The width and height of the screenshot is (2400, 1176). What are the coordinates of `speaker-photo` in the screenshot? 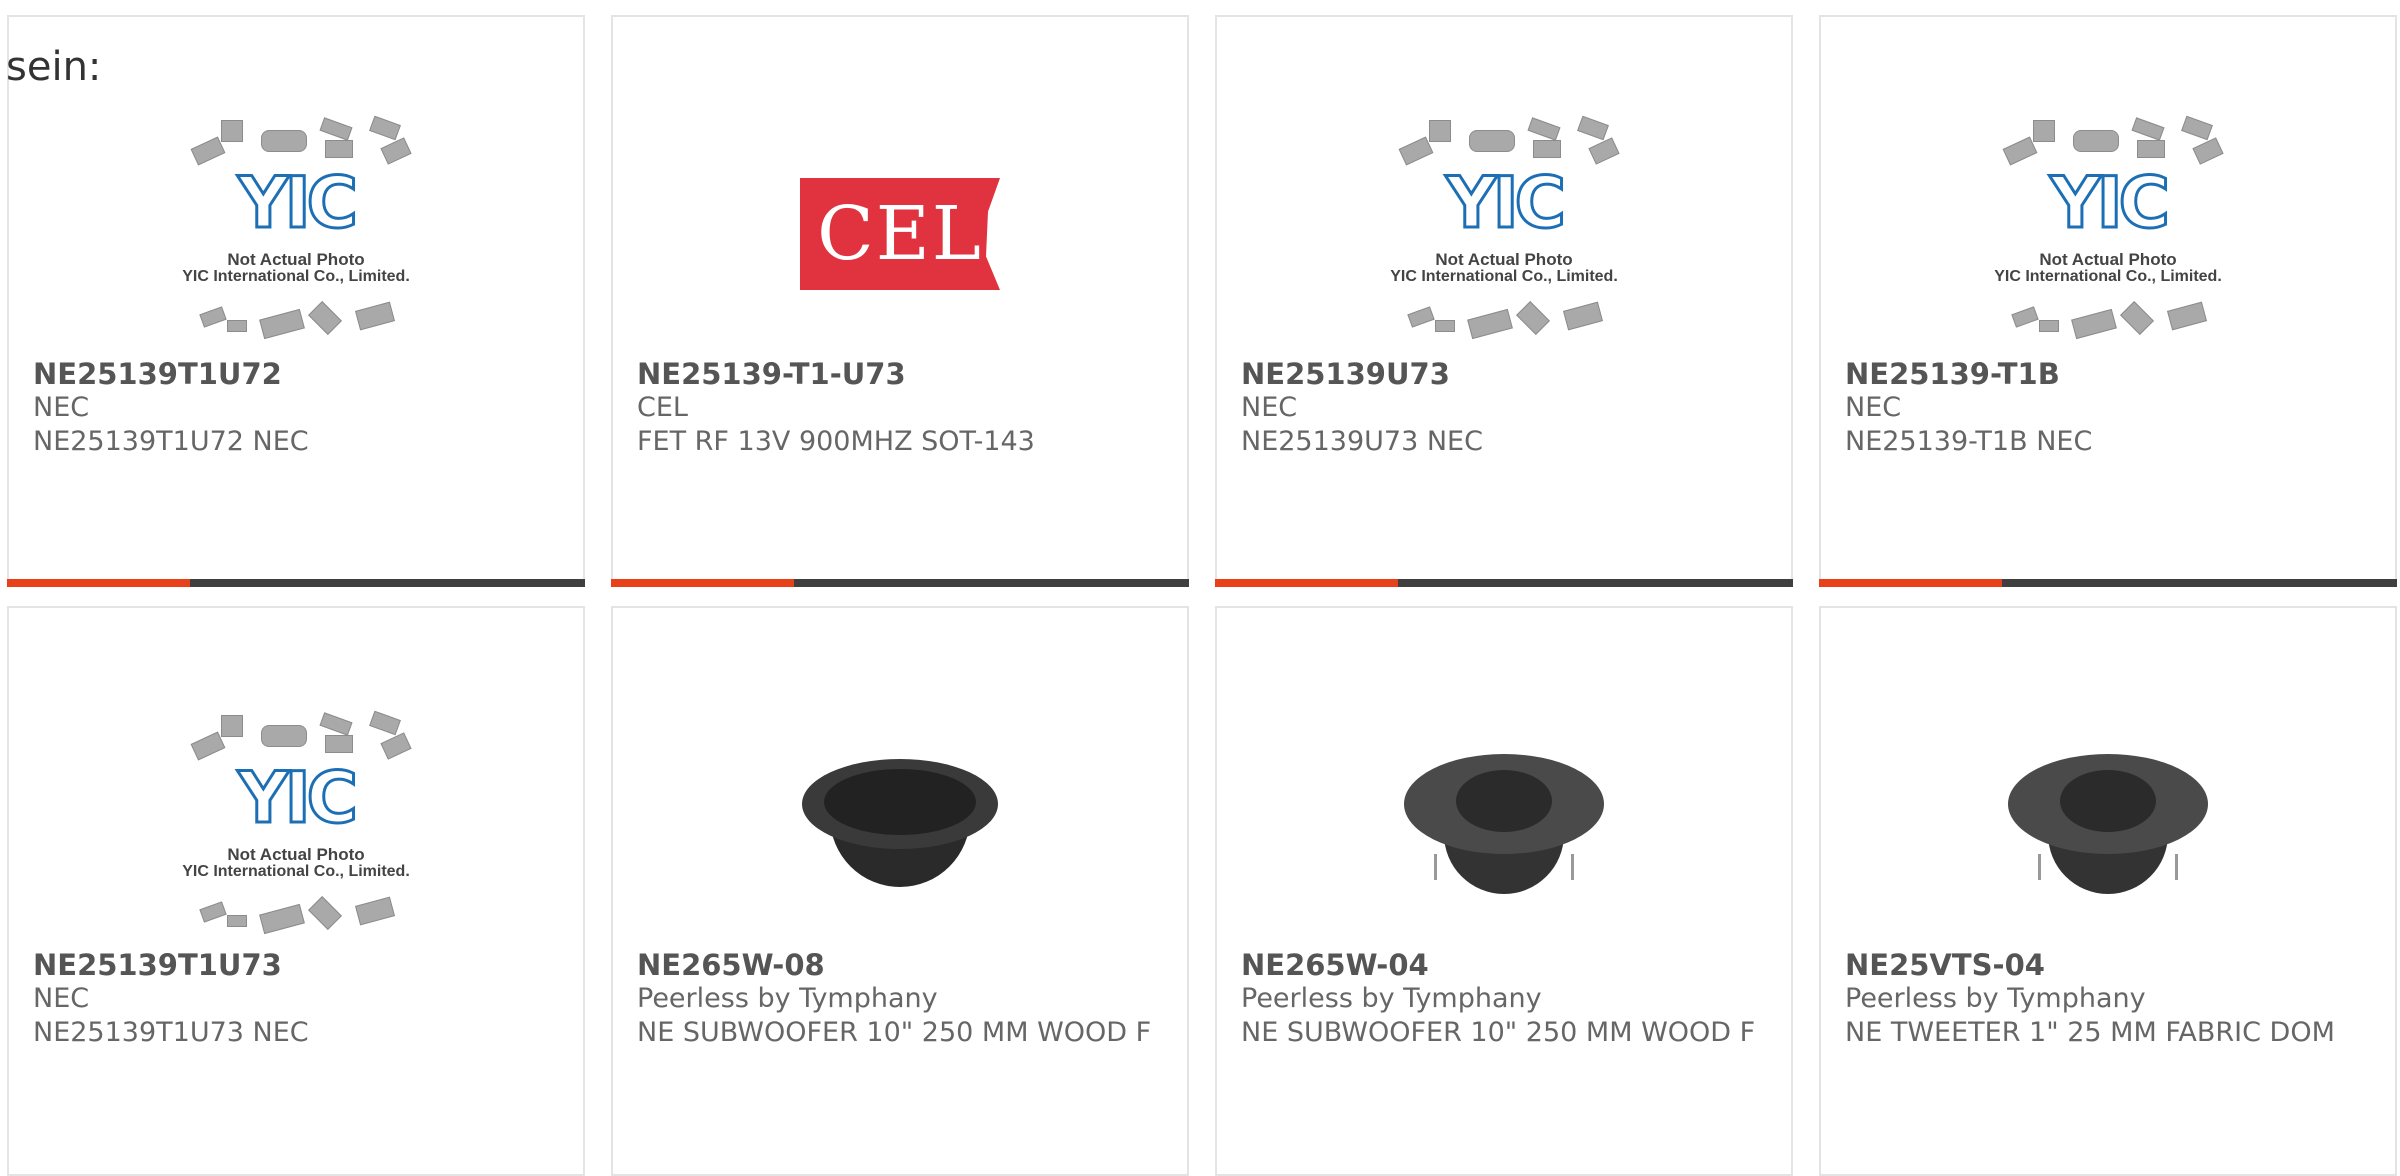 It's located at (1504, 829).